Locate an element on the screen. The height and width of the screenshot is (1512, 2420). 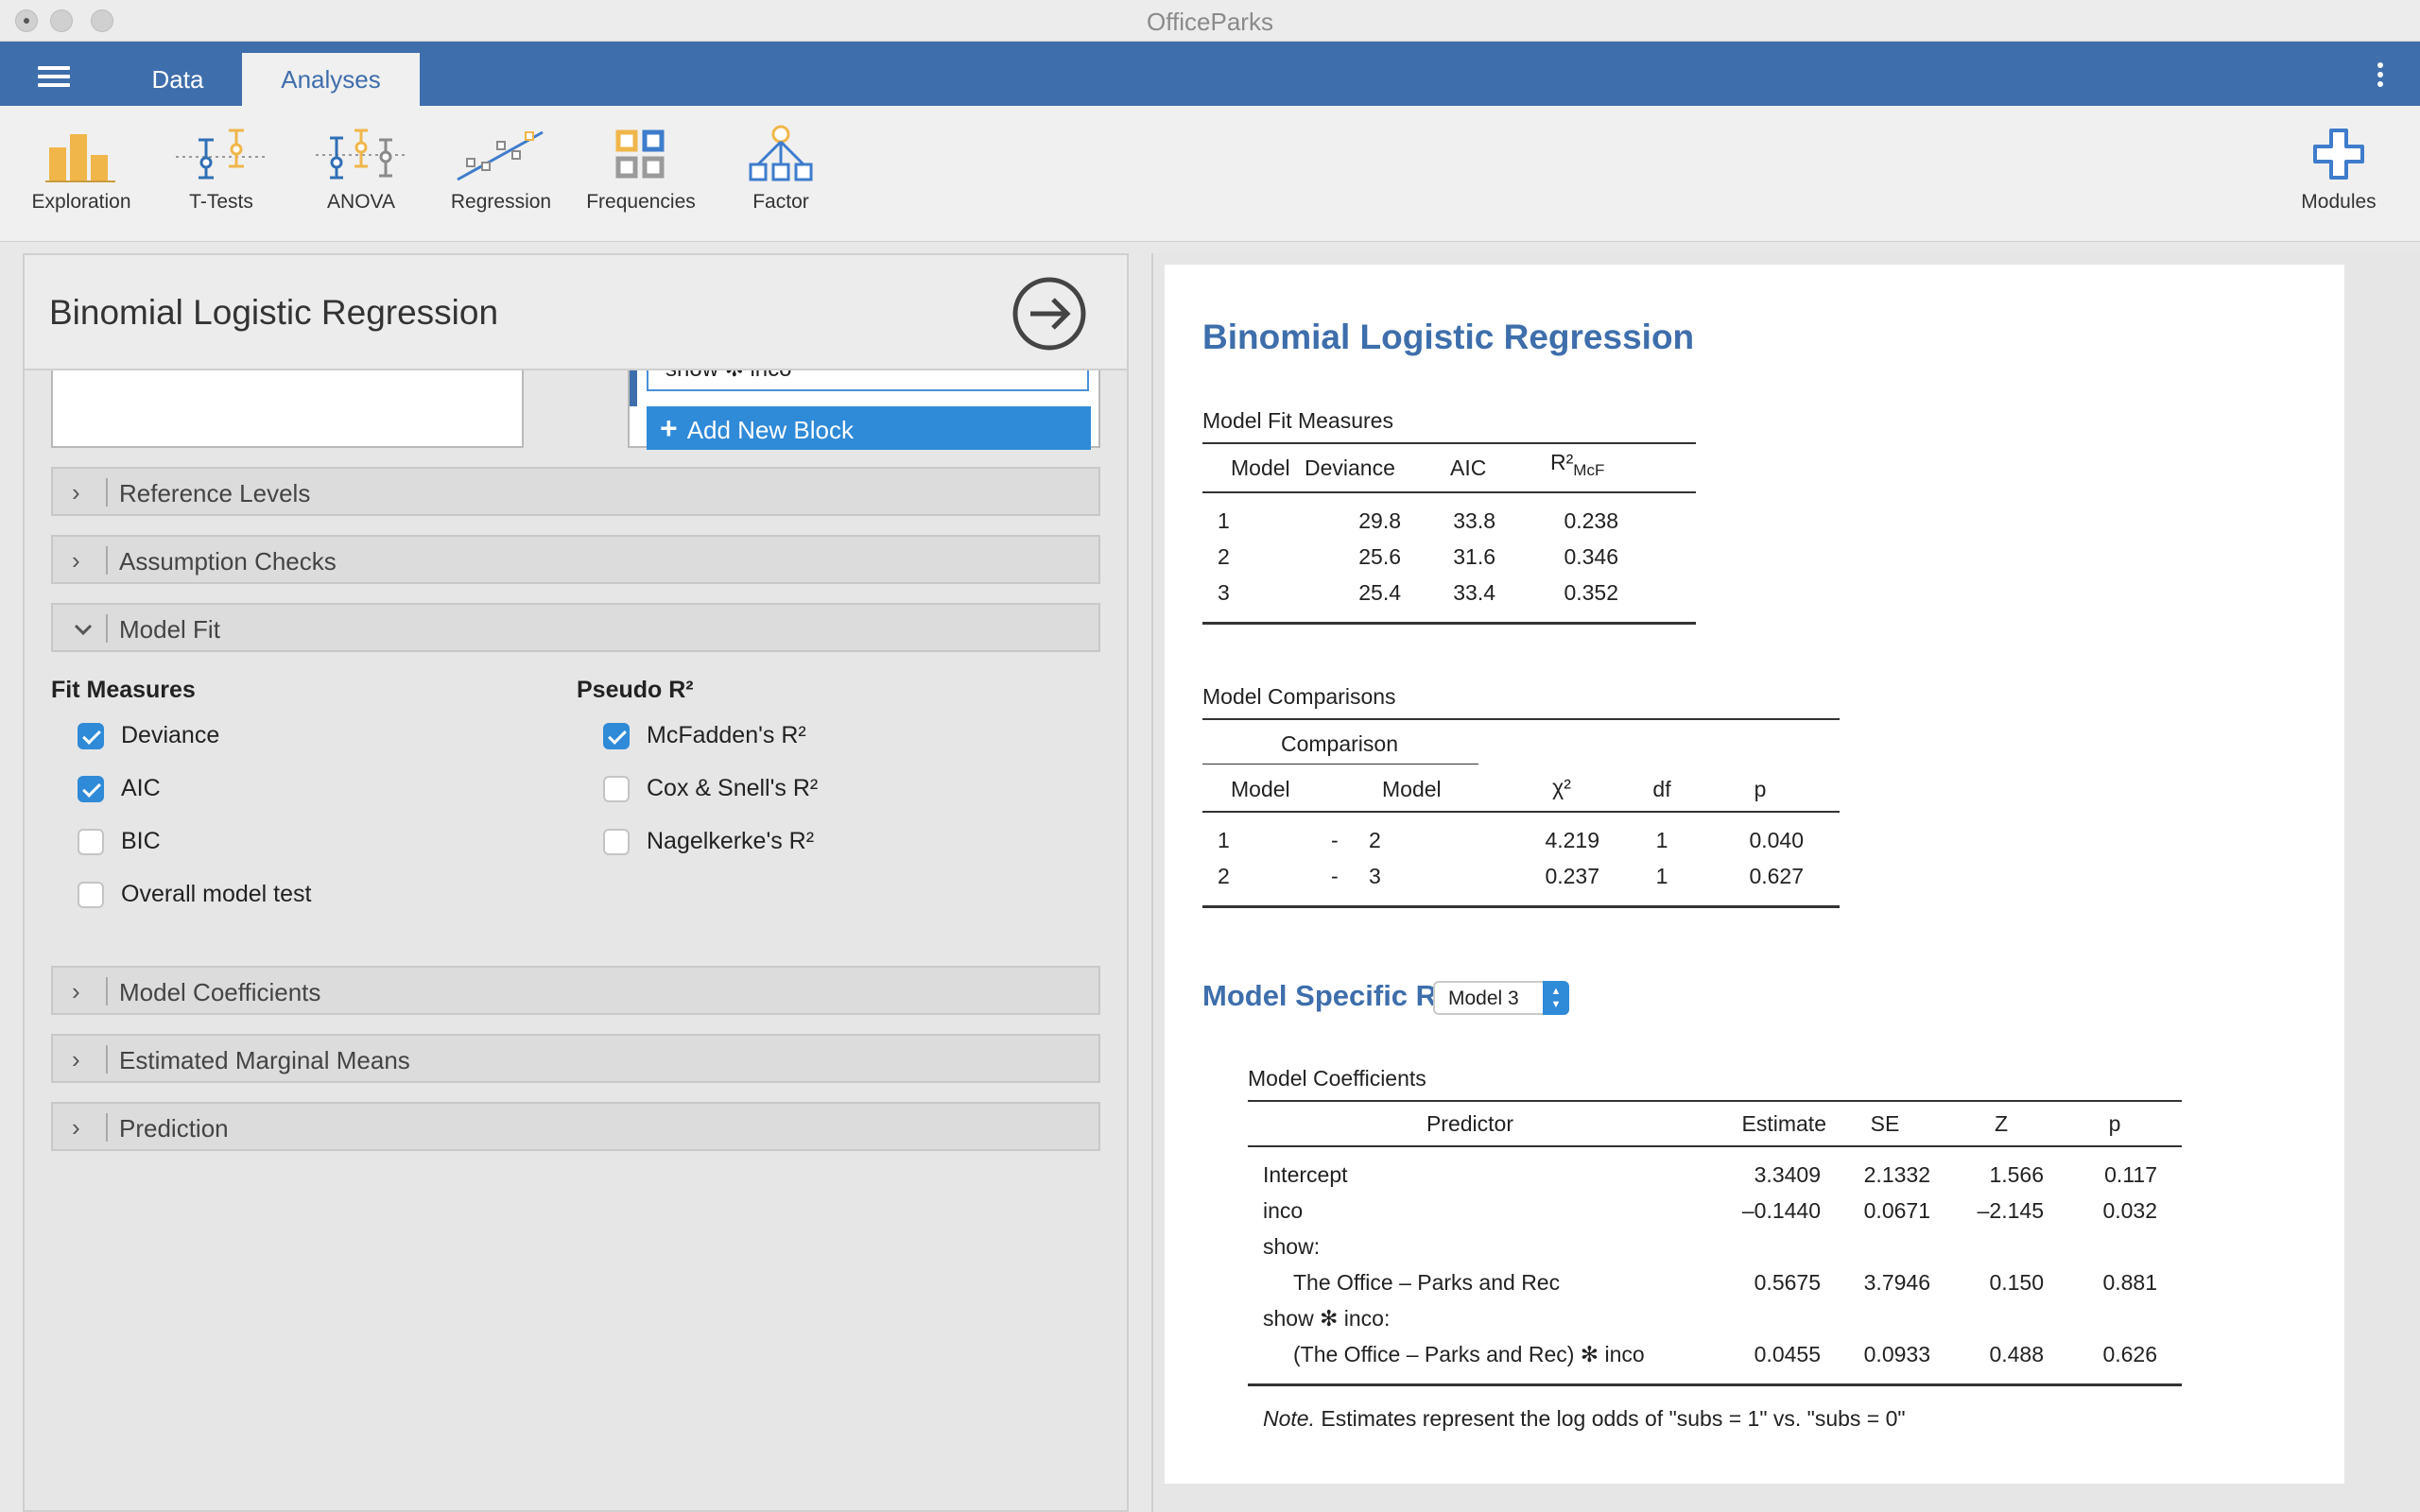
cell: 0.881 is located at coordinates (2129, 1282).